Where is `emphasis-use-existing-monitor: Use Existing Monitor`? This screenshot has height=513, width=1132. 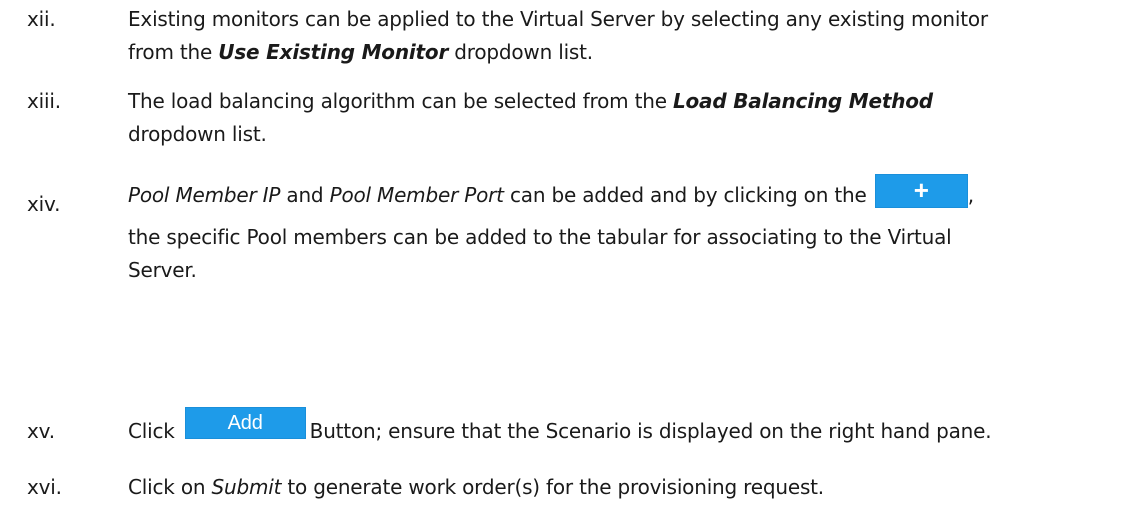
emphasis-use-existing-monitor: Use Existing Monitor is located at coordinates (333, 52).